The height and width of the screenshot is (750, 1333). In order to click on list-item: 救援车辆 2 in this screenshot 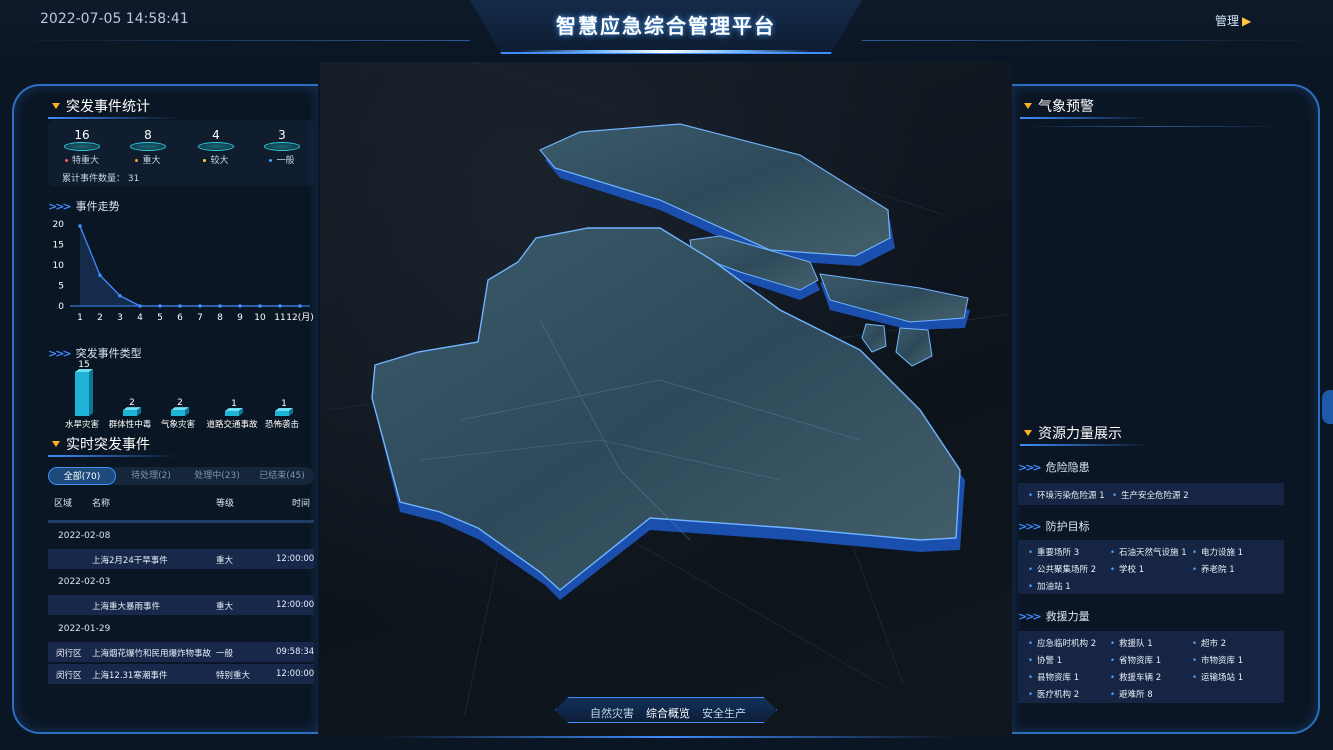, I will do `click(1135, 677)`.